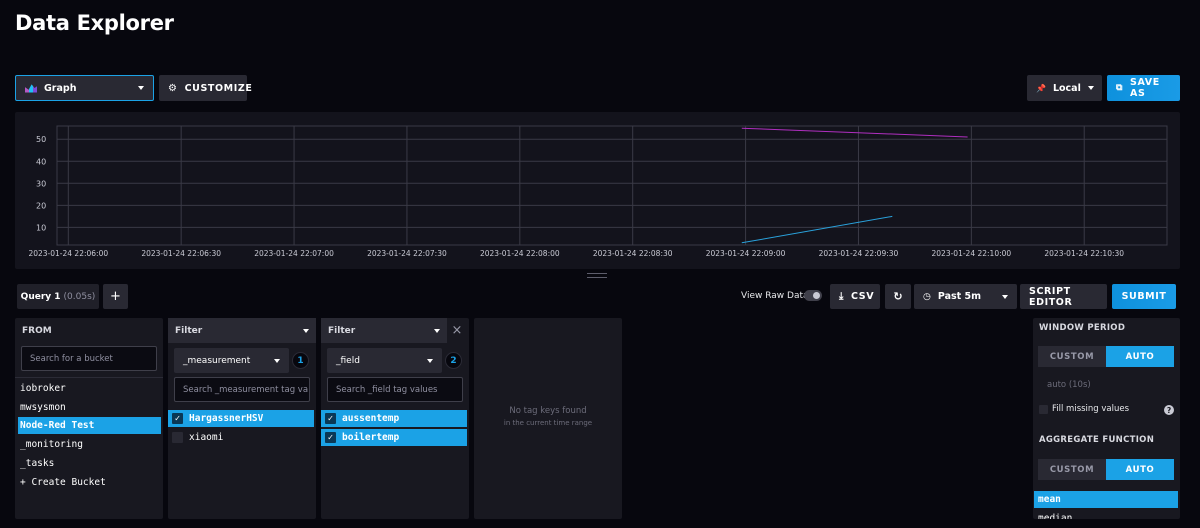 Image resolution: width=1200 pixels, height=528 pixels. What do you see at coordinates (231, 360) in the screenshot?
I see `tag-key-dropdown: _measurement` at bounding box center [231, 360].